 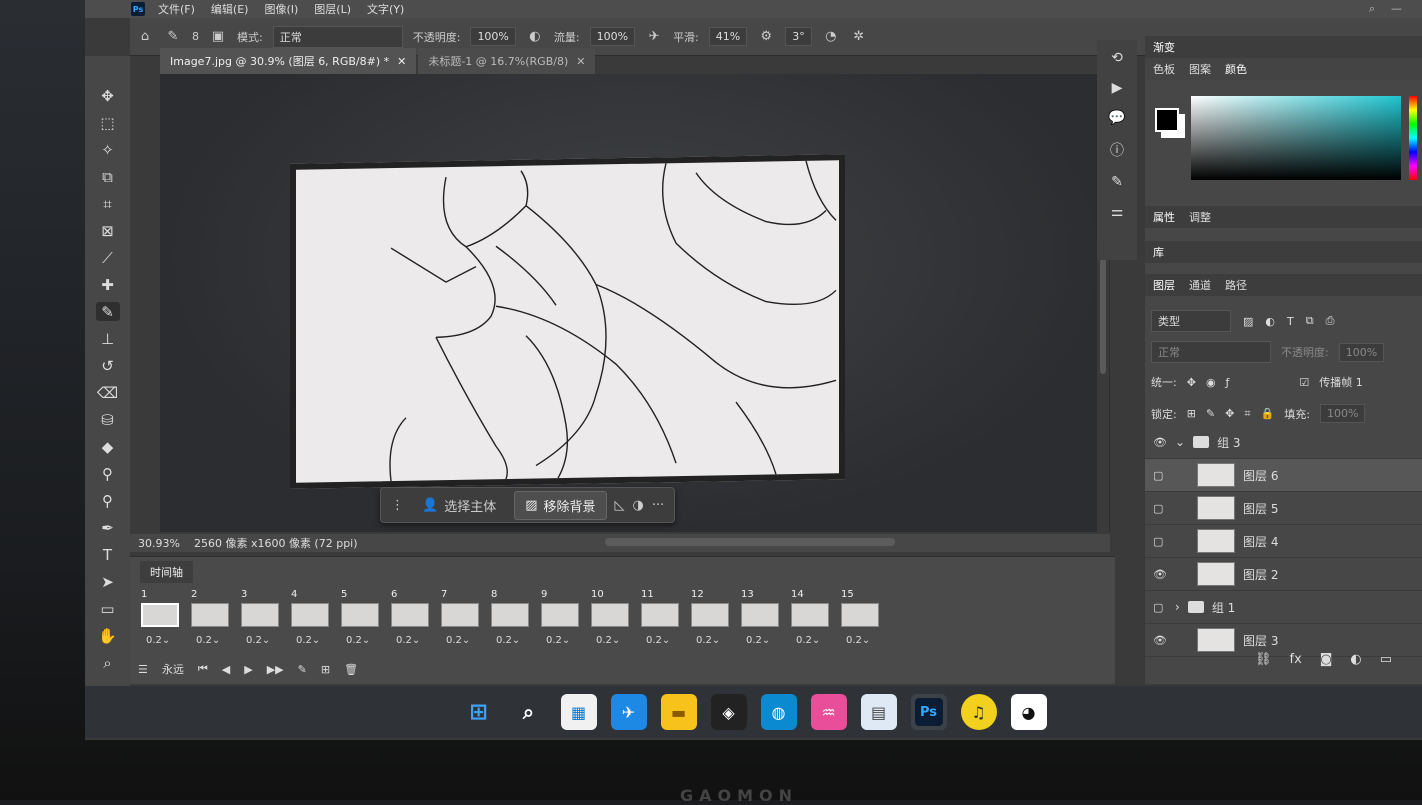 I want to click on zoom-tool-icon: ⌕, so click(x=108, y=662).